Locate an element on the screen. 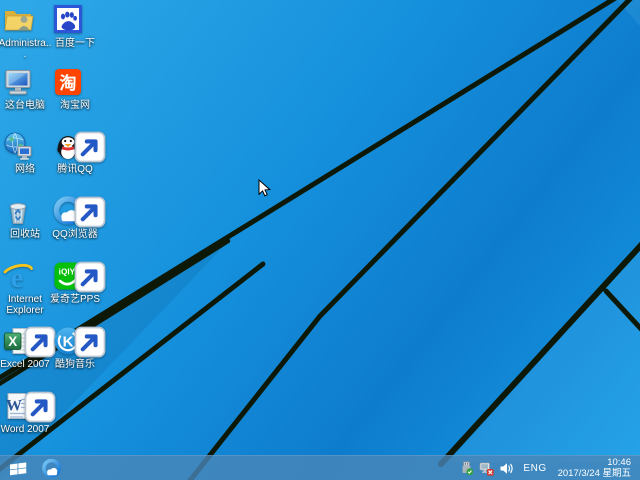  desktop-icon-label: Word 2007 is located at coordinates (25, 429).